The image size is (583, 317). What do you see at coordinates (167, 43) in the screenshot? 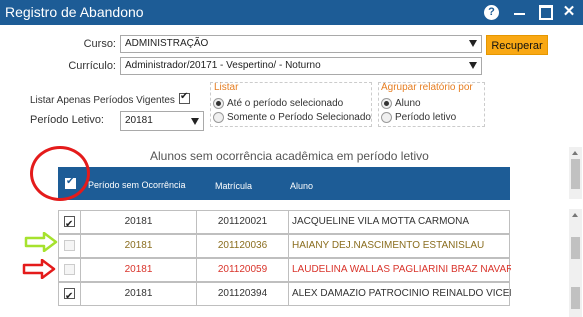
I see `curso-value: ADMINISTRAÇÃO` at bounding box center [167, 43].